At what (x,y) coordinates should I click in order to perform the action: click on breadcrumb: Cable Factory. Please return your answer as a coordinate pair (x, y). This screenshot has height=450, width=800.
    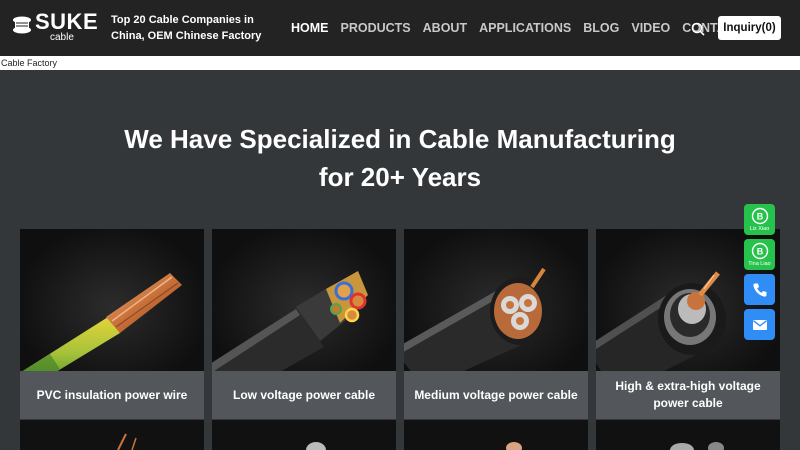
    Looking at the image, I should click on (400, 63).